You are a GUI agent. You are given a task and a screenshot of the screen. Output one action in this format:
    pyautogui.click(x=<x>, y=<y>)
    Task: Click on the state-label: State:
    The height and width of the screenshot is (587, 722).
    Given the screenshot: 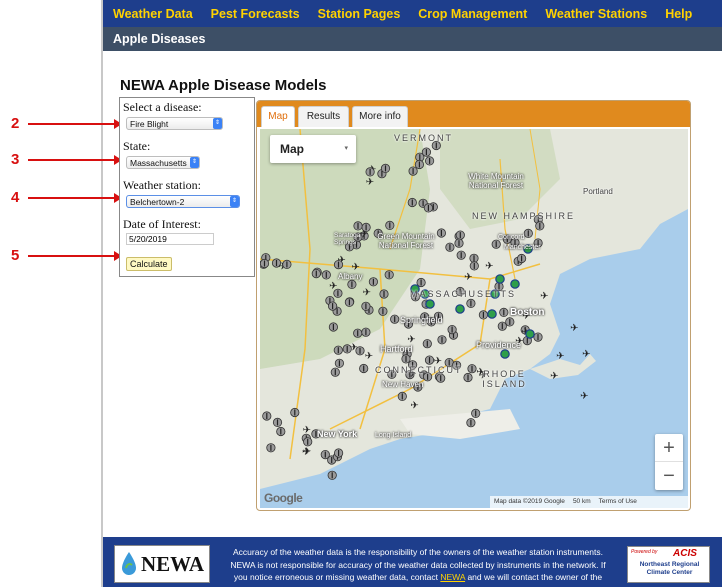 What is the action you would take?
    pyautogui.click(x=137, y=146)
    